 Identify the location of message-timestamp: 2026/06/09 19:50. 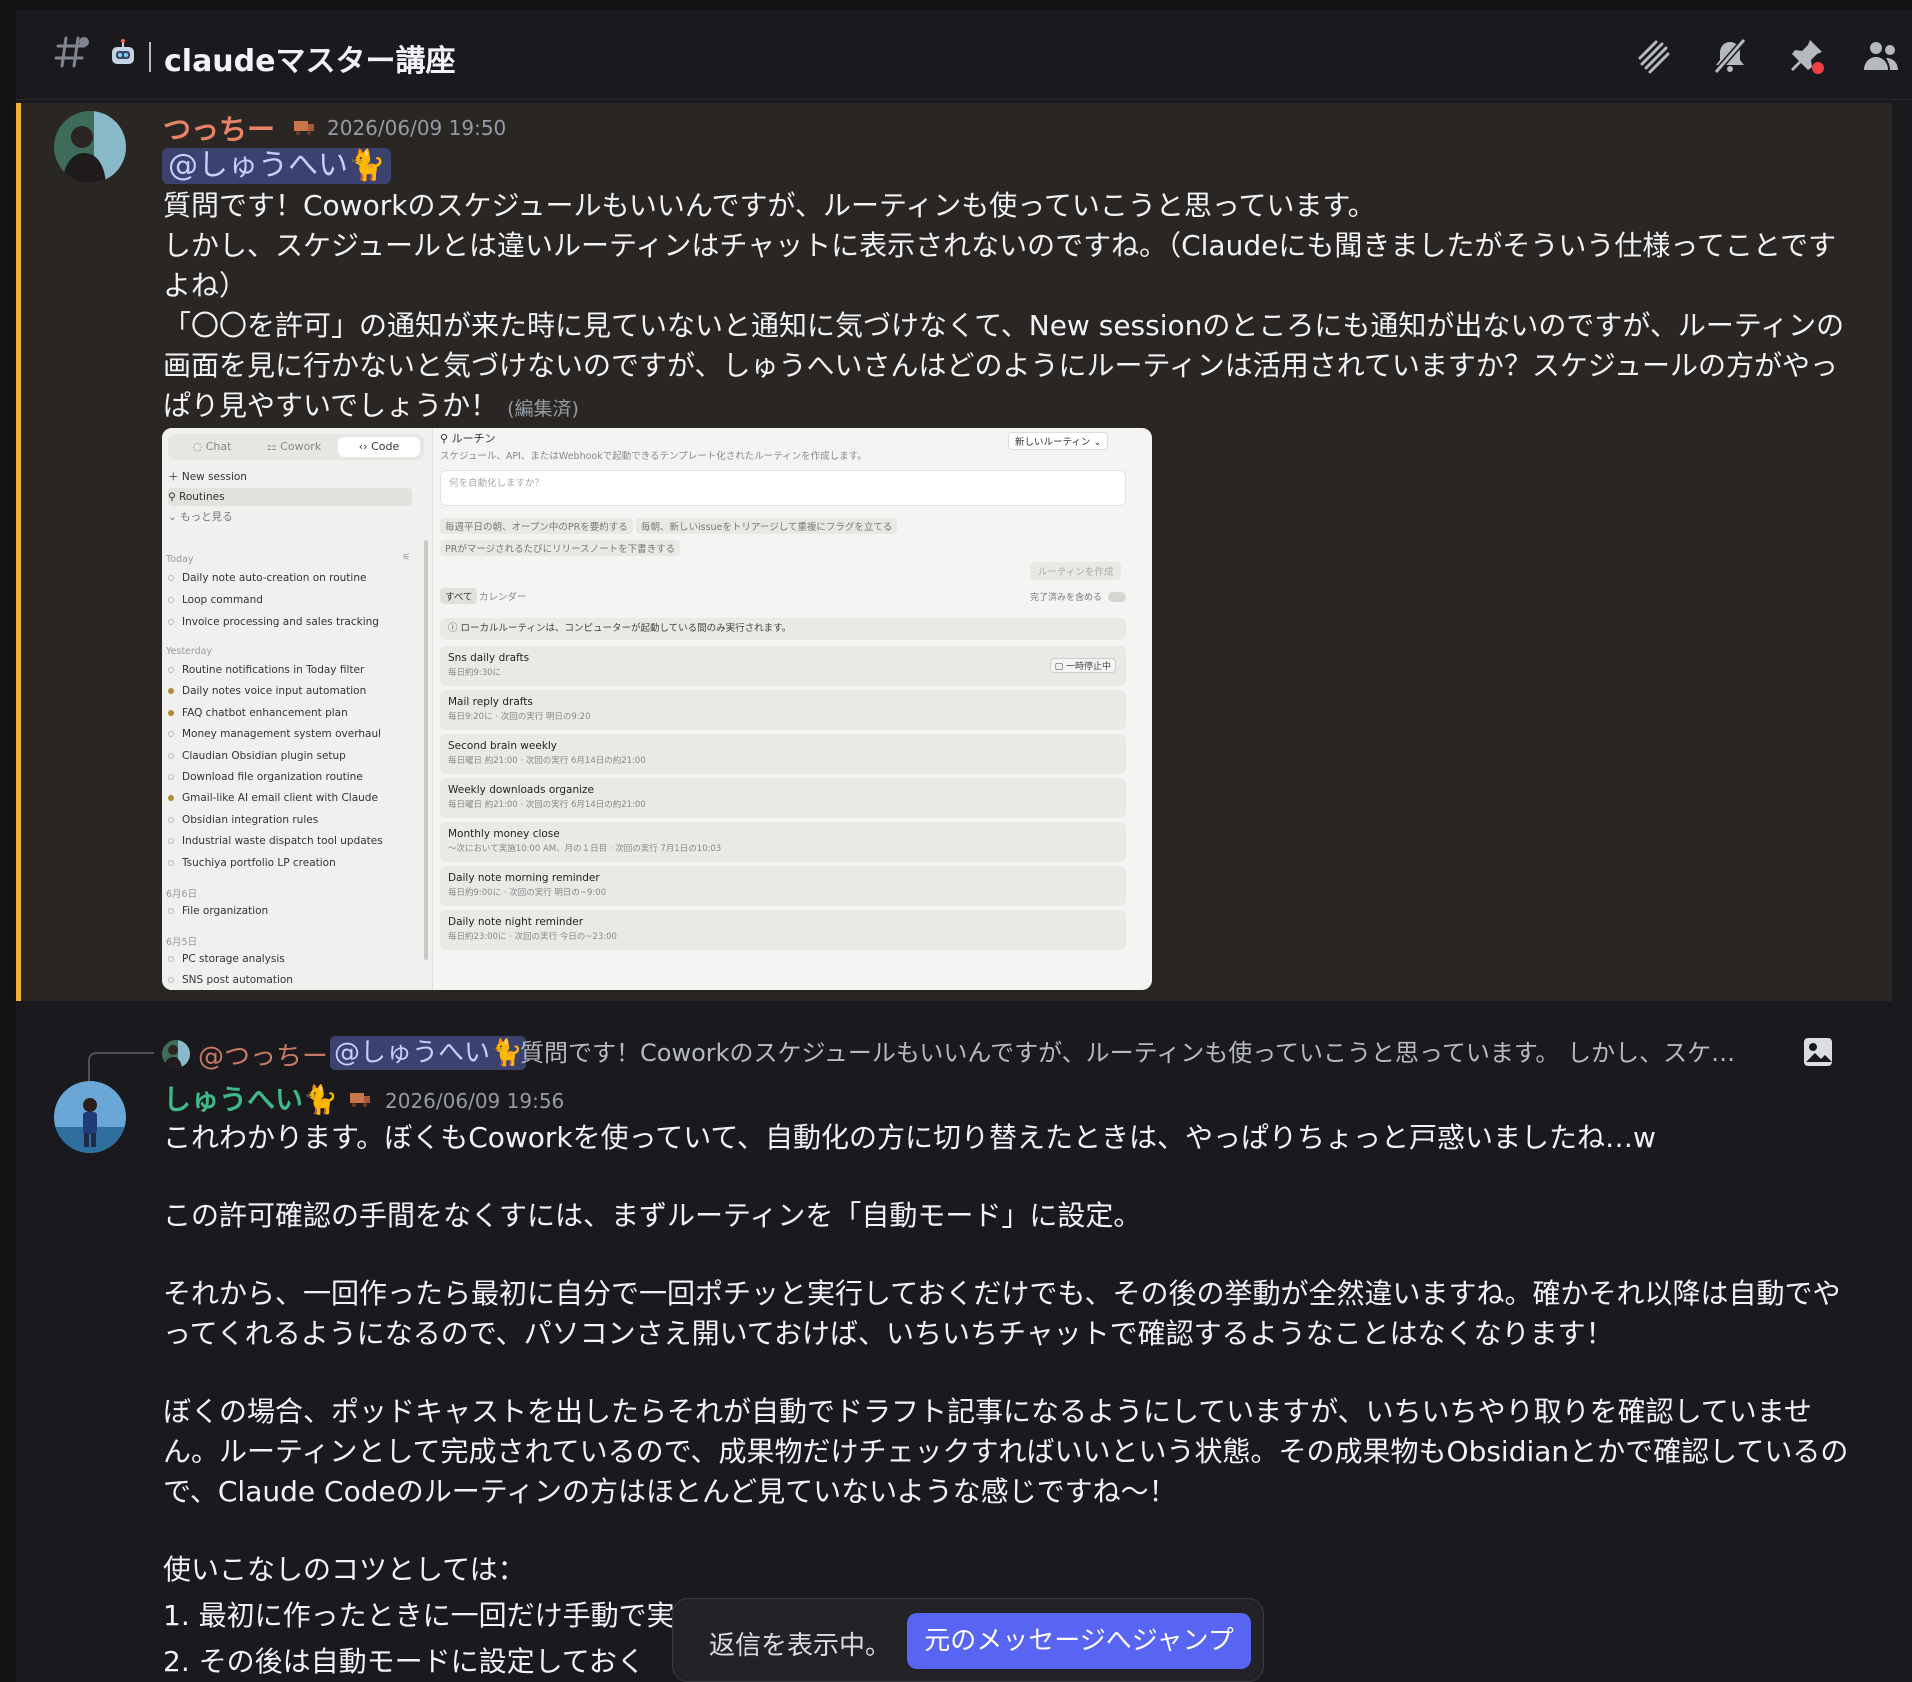
(417, 128).